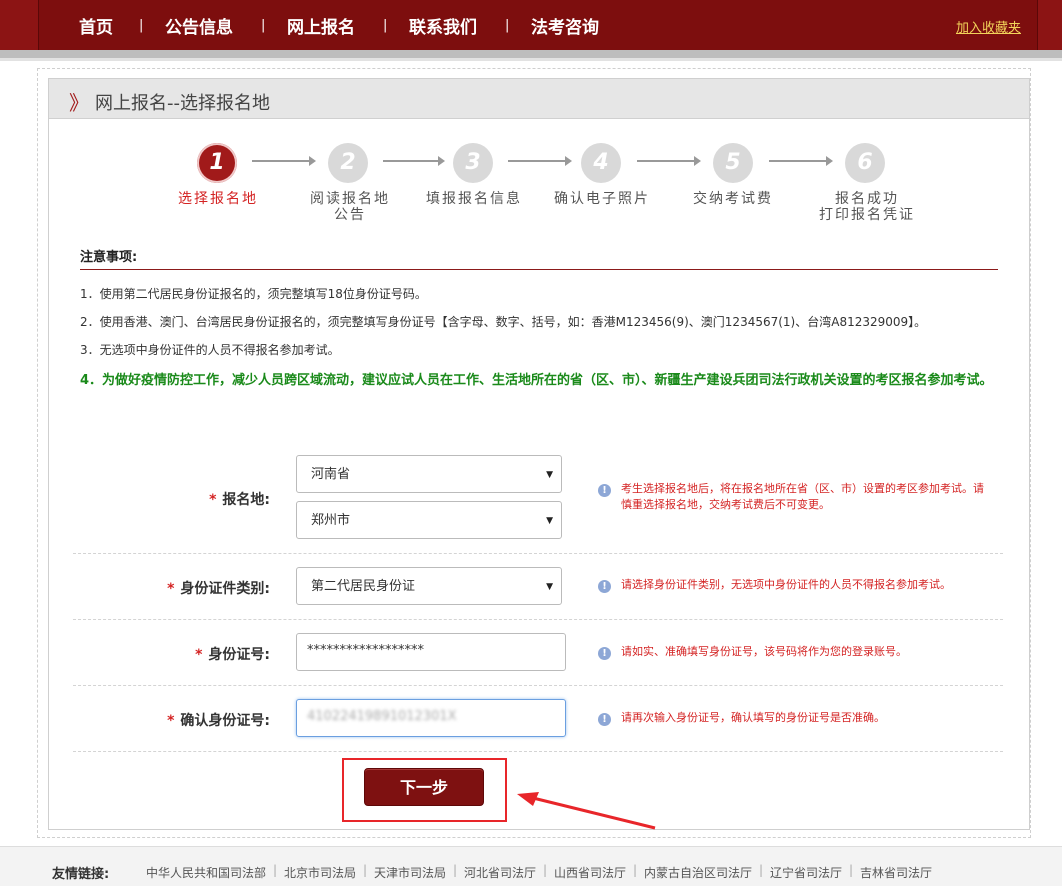  What do you see at coordinates (988, 26) in the screenshot?
I see `add-favorite-link: 加入收藏夹` at bounding box center [988, 26].